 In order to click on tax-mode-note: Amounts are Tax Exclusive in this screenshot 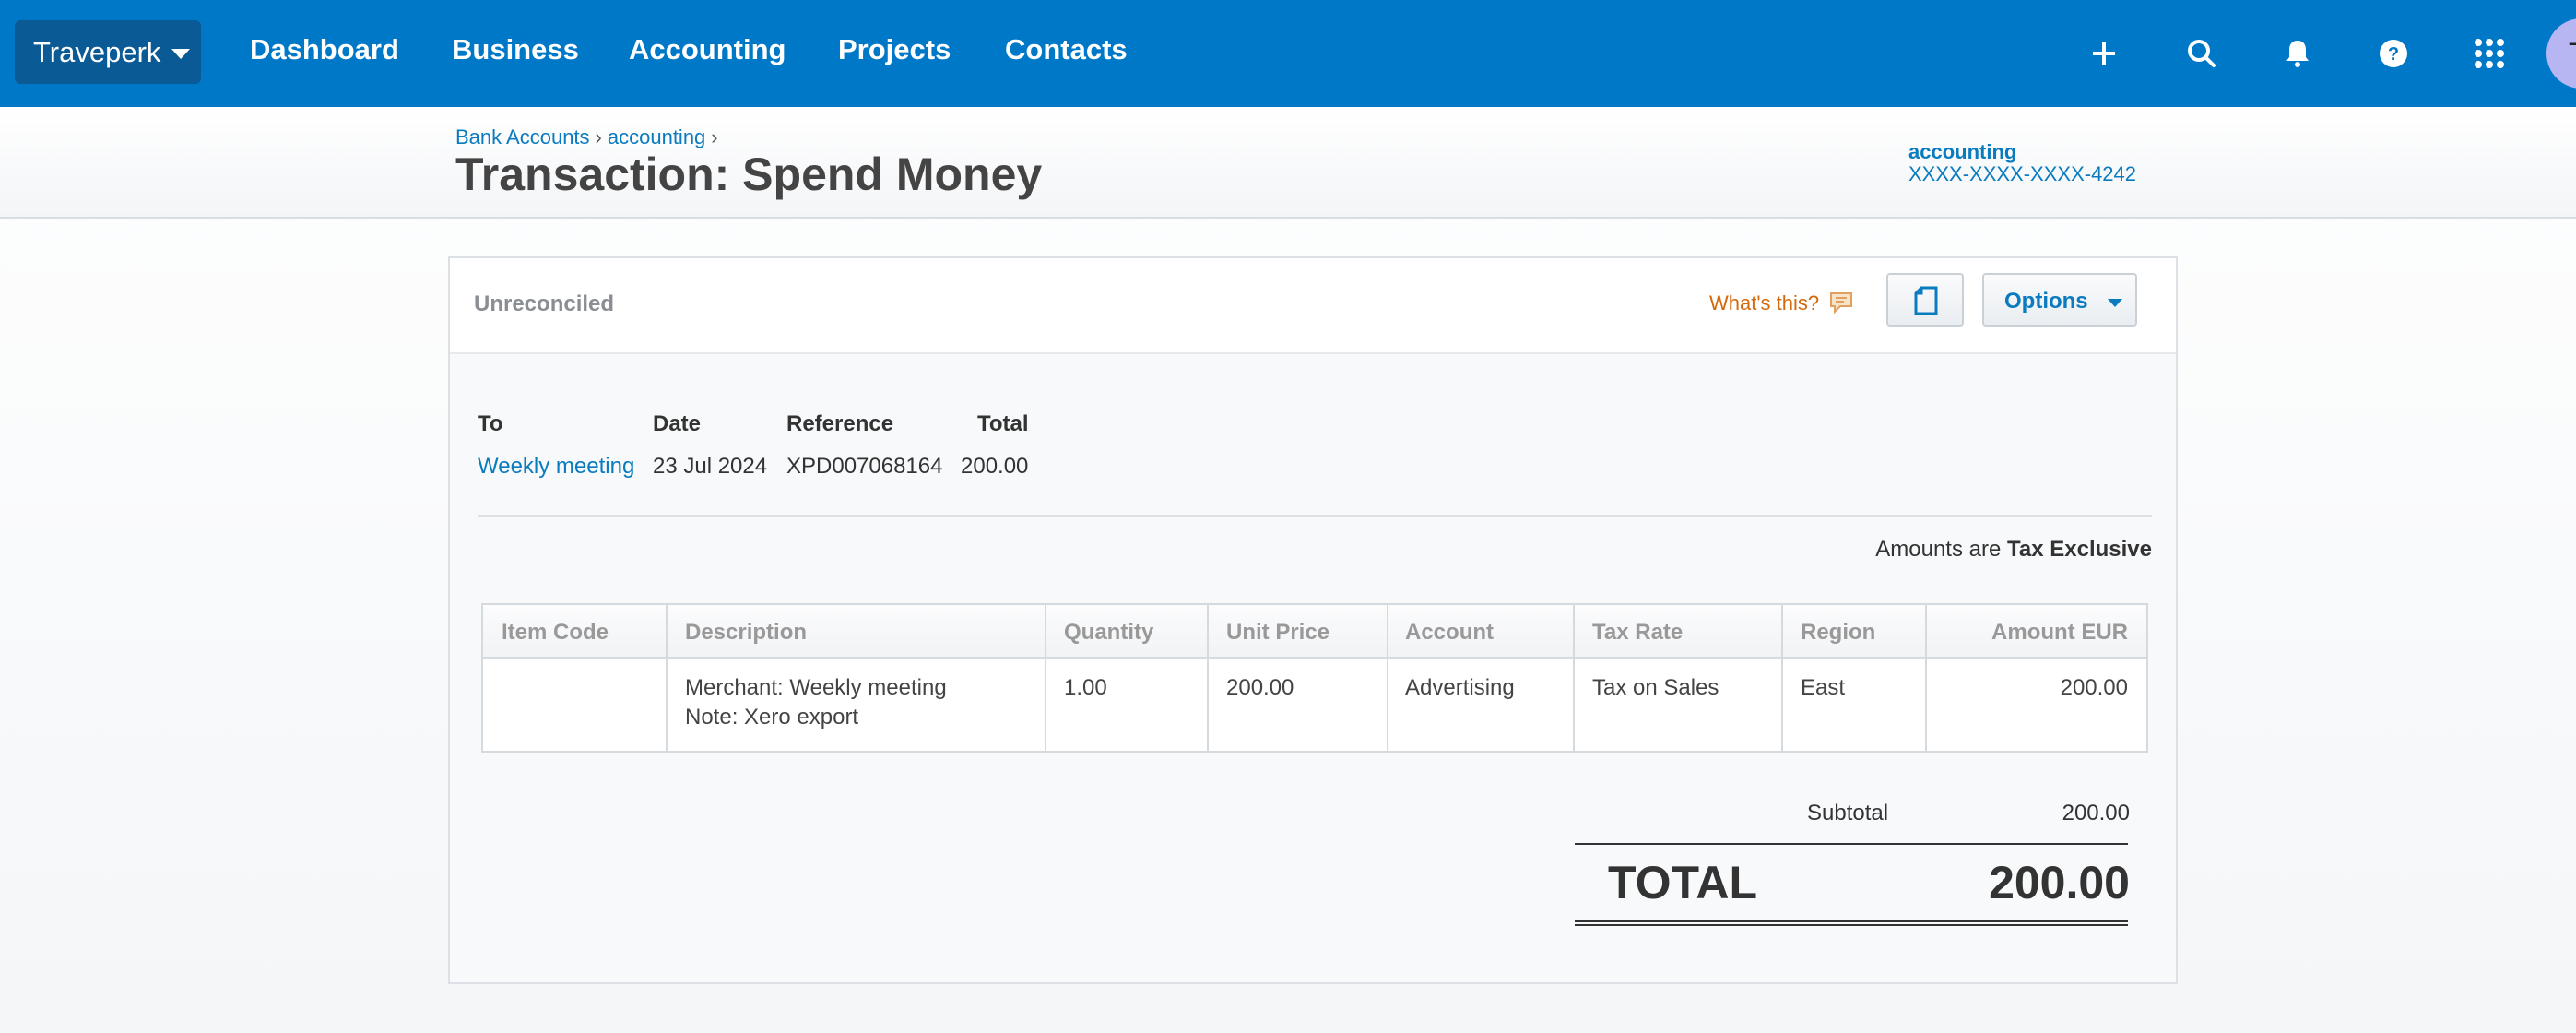, I will do `click(2013, 550)`.